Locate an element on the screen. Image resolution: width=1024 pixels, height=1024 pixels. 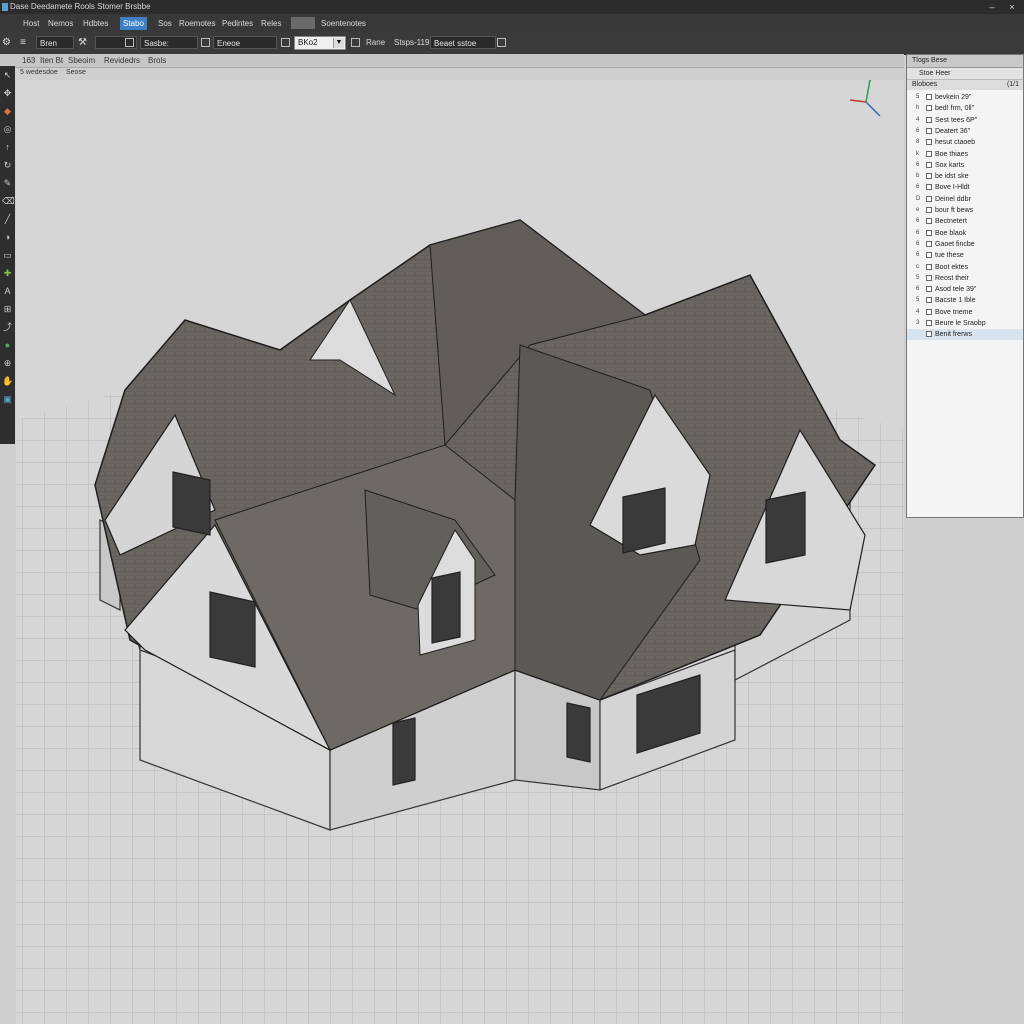
tab-163: 163 is located at coordinates (28, 60).